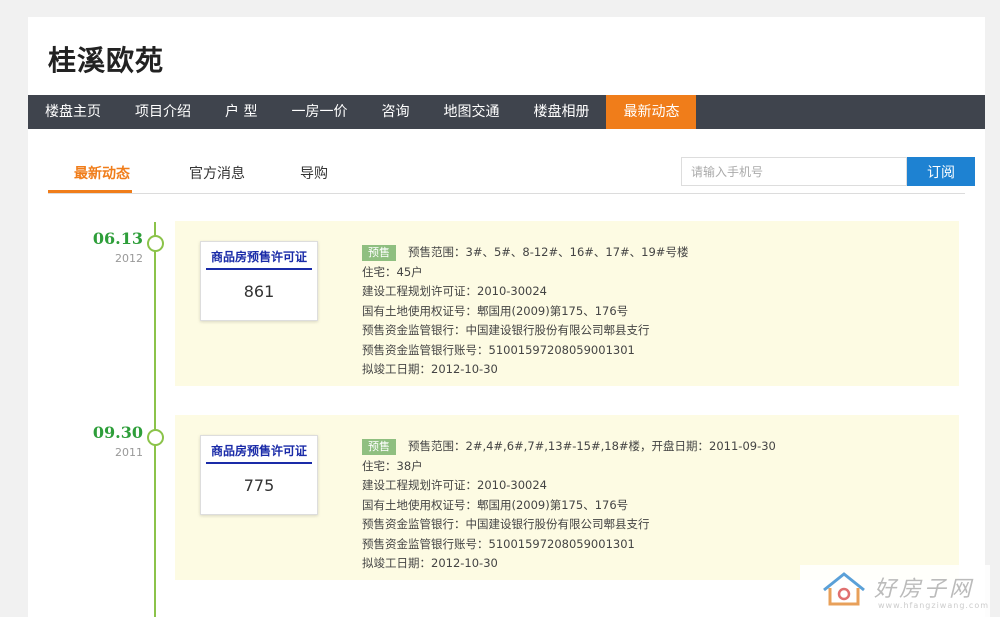 Image resolution: width=1000 pixels, height=617 pixels. Describe the element at coordinates (319, 112) in the screenshot. I see `nav-item-price-list: 一房一价` at that location.